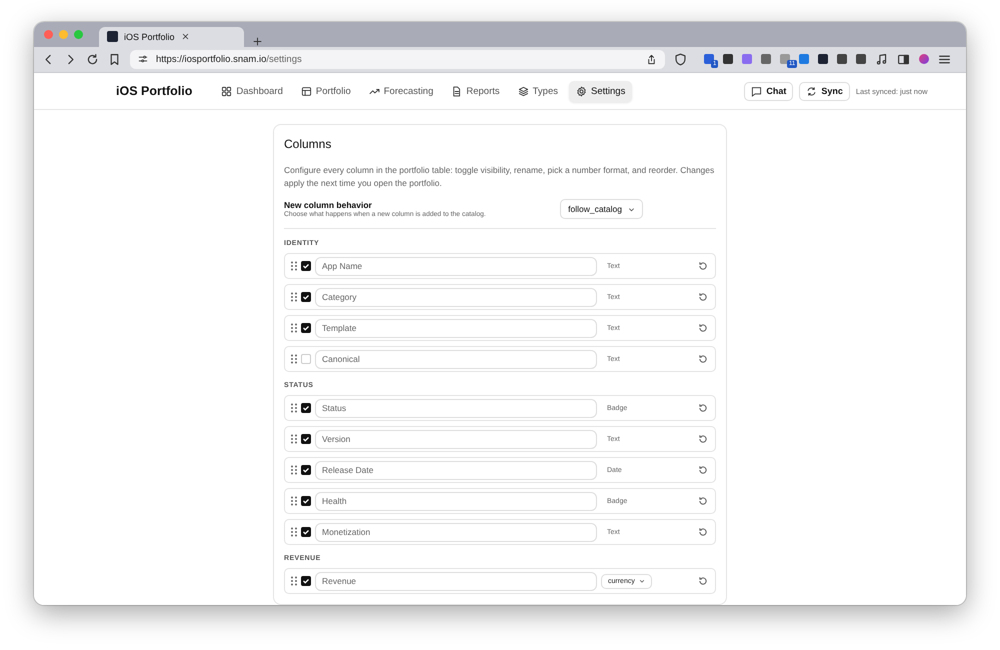 The width and height of the screenshot is (1000, 650). I want to click on behavior-dropdown: follow_catalog, so click(601, 209).